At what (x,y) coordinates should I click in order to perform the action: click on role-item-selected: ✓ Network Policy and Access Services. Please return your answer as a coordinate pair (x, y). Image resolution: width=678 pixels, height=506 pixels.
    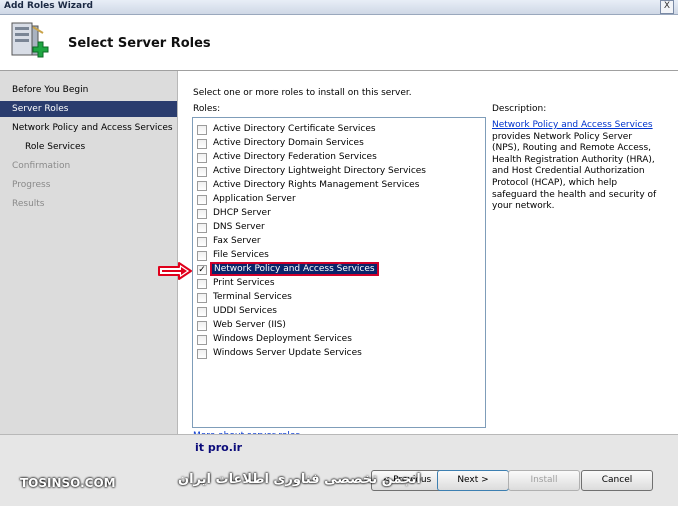
    Looking at the image, I should click on (337, 269).